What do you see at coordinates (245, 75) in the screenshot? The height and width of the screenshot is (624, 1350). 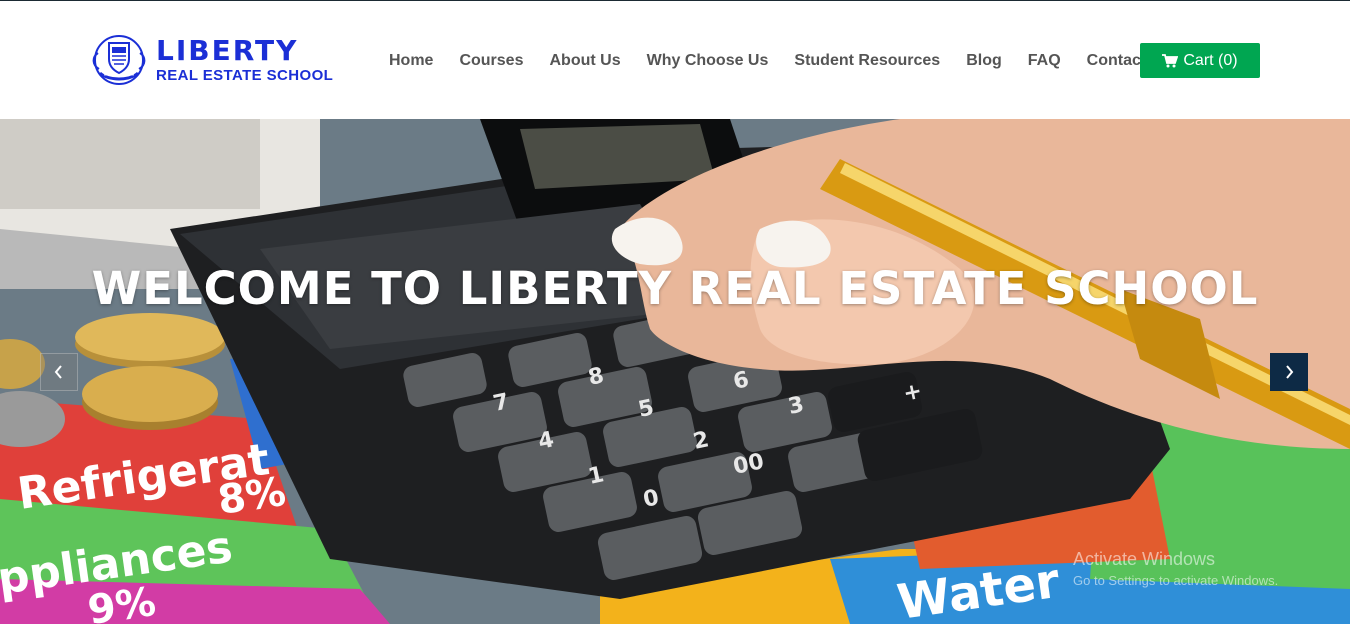 I see `logo-tagline: REAL ESTATE SCHOOL` at bounding box center [245, 75].